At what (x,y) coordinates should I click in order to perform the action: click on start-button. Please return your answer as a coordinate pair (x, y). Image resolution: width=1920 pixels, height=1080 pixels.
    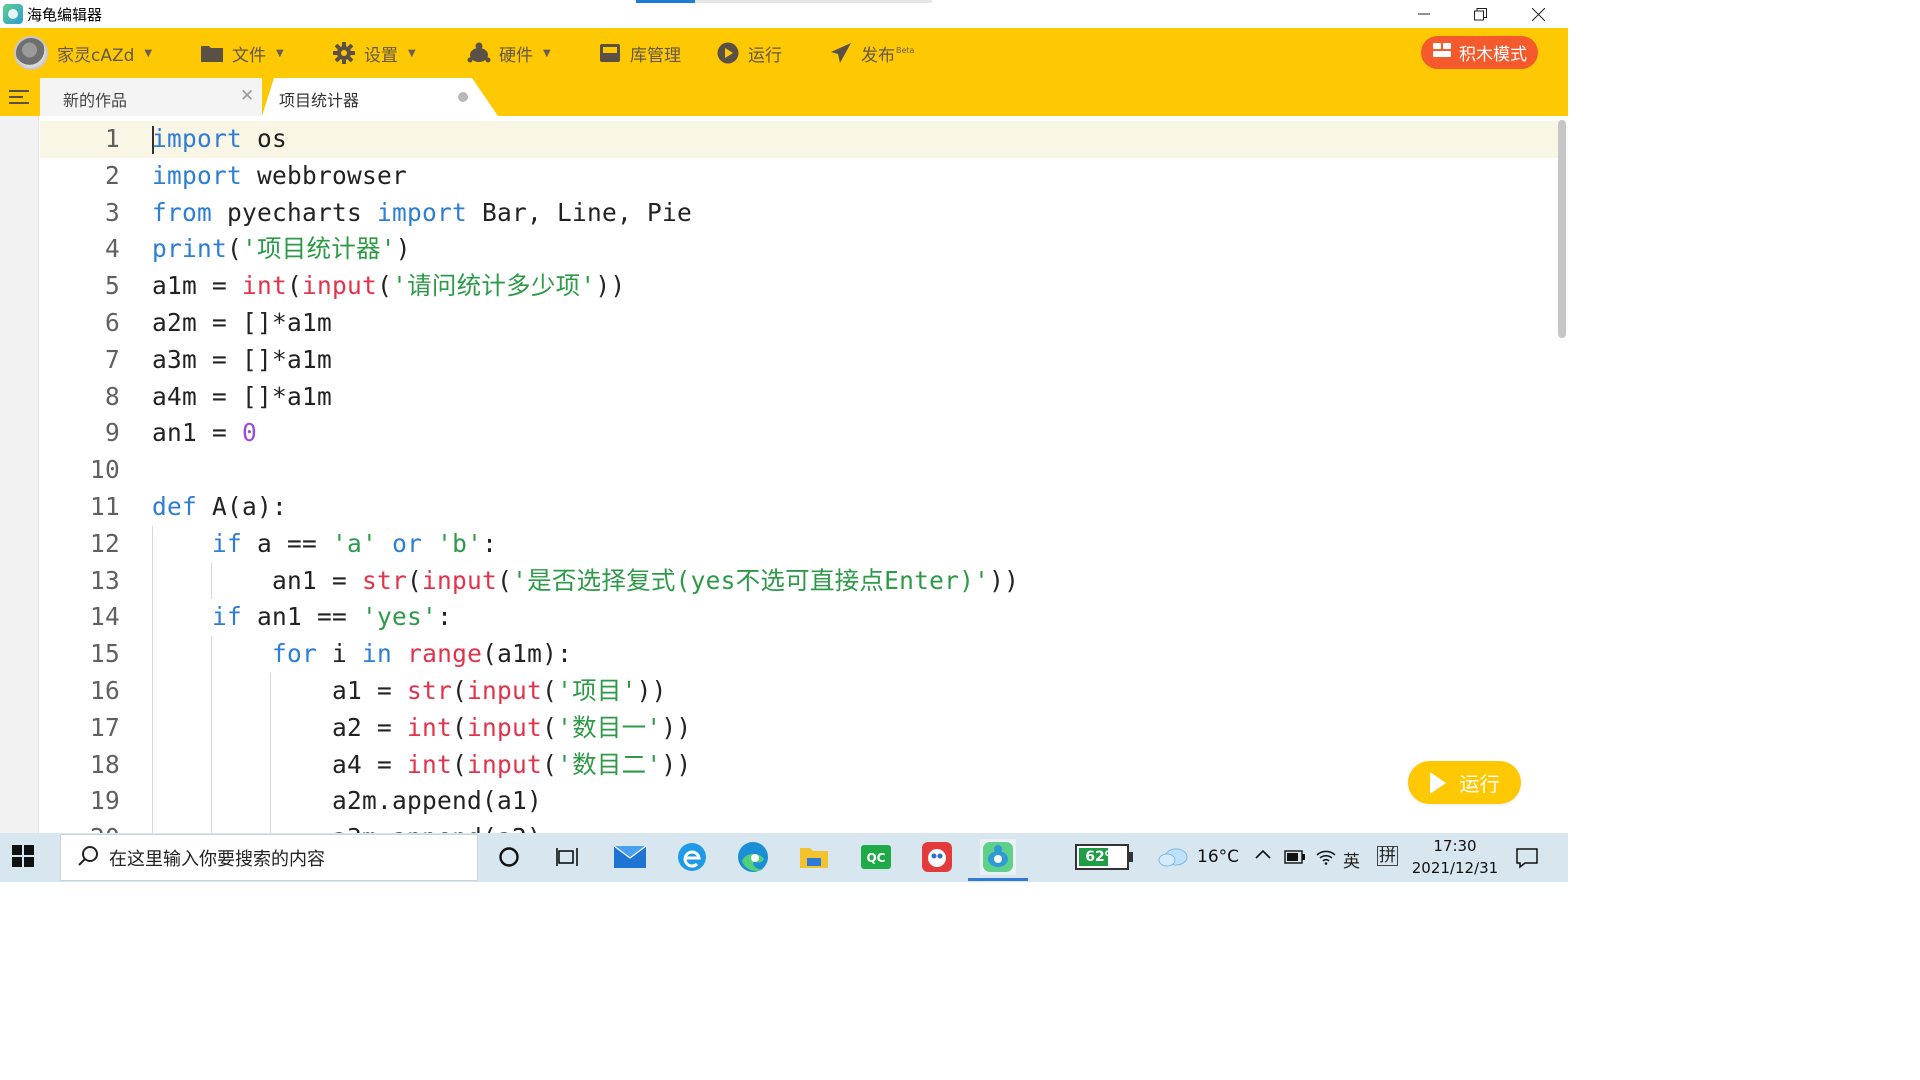
    Looking at the image, I should click on (25, 858).